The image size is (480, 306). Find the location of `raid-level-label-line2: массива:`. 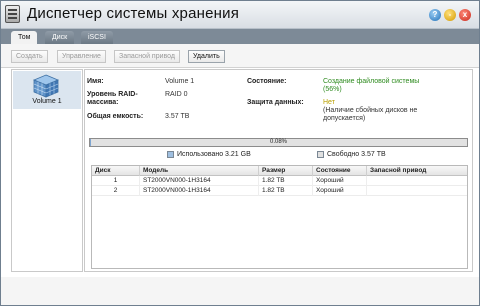

raid-level-label-line2: массива: is located at coordinates (103, 102).